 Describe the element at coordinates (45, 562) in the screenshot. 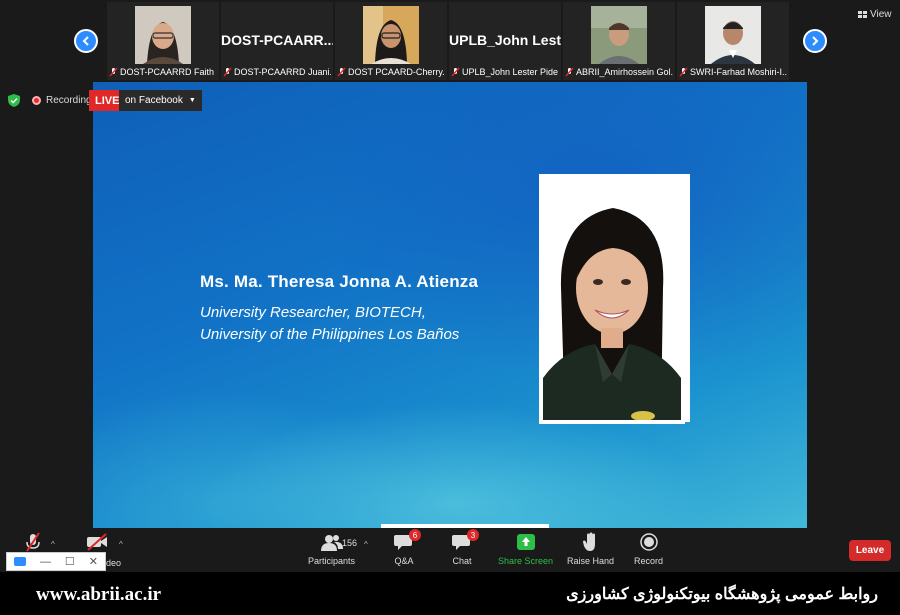

I see `minimize-icon: —` at that location.